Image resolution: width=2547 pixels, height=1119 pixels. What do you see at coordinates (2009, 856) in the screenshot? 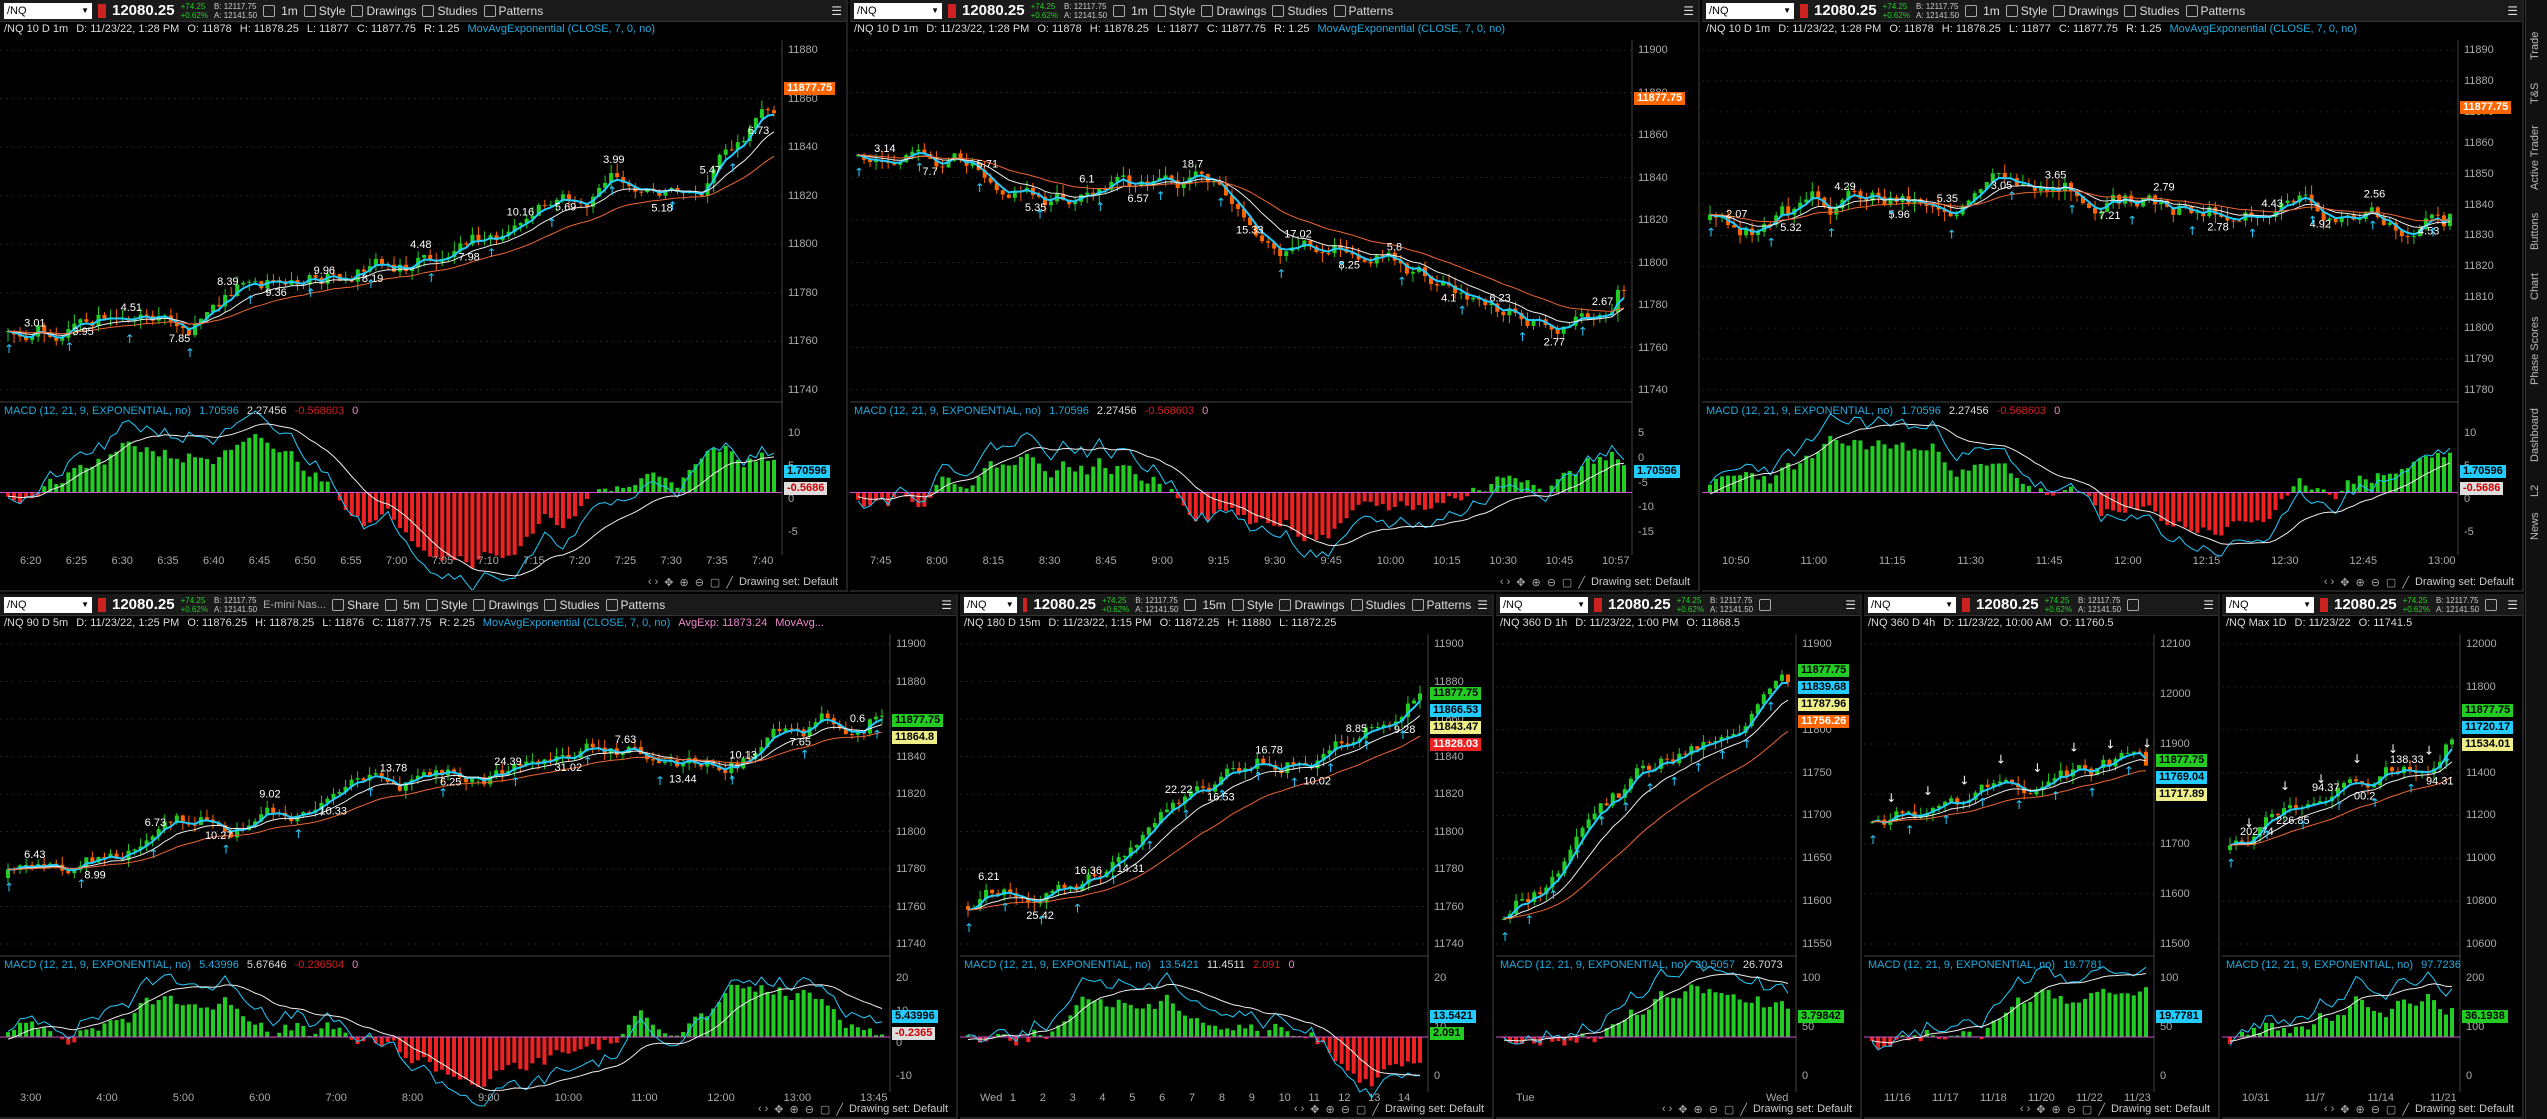
I see `price-chart-canvas: ↑ ↓ ↑ ↓ ↑ ↓ ↑ ↓ ↑ ↓ ↑ ↓ ↑ ↓ ↑ ↓` at bounding box center [2009, 856].